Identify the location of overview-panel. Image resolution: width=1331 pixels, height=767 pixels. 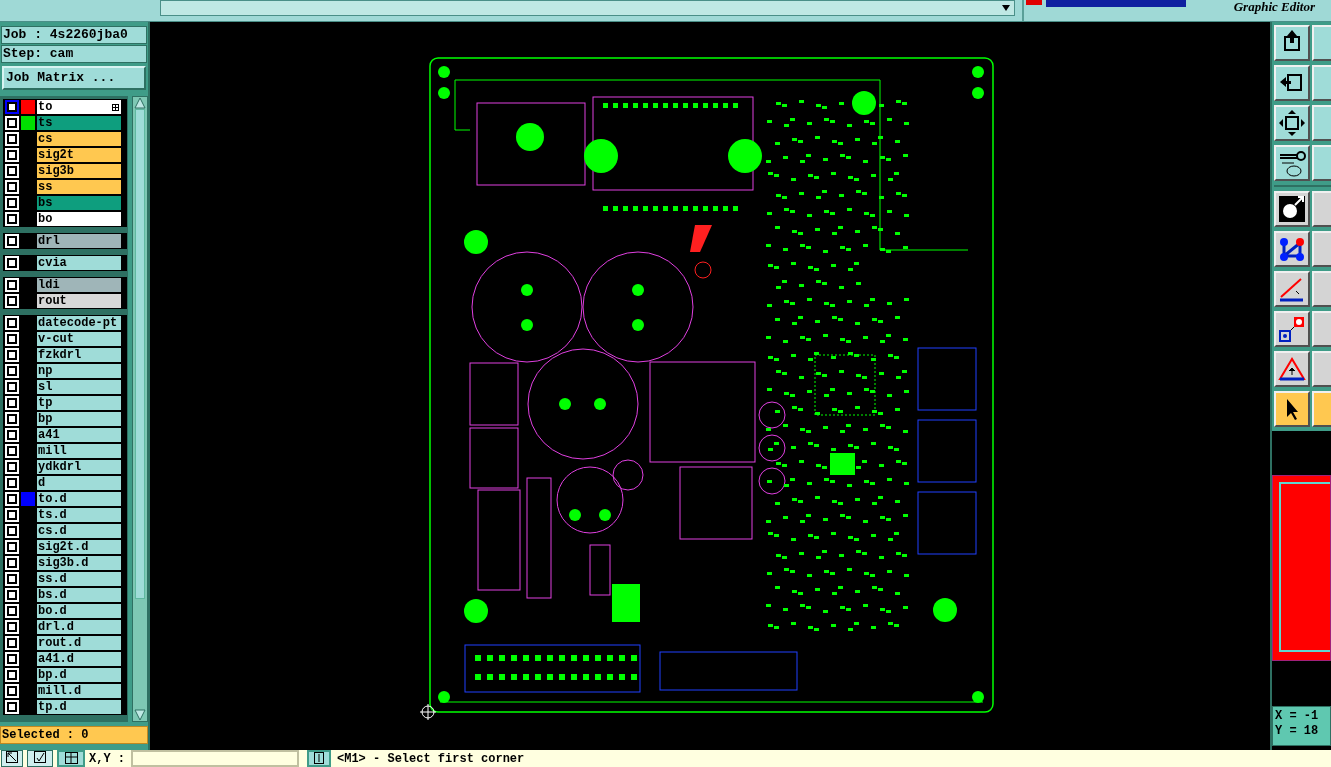
(1301, 568).